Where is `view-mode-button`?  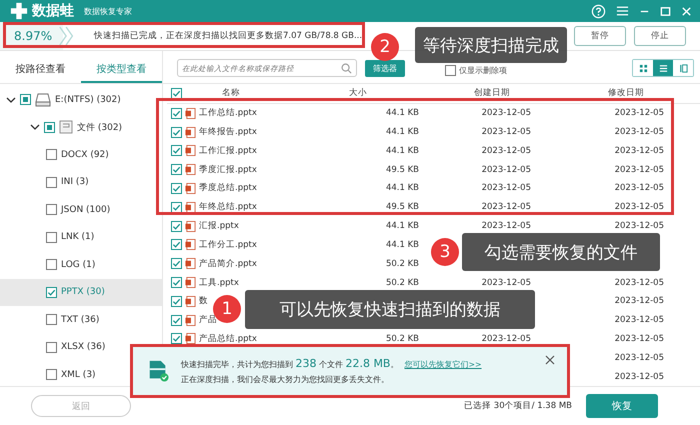 view-mode-button is located at coordinates (663, 68).